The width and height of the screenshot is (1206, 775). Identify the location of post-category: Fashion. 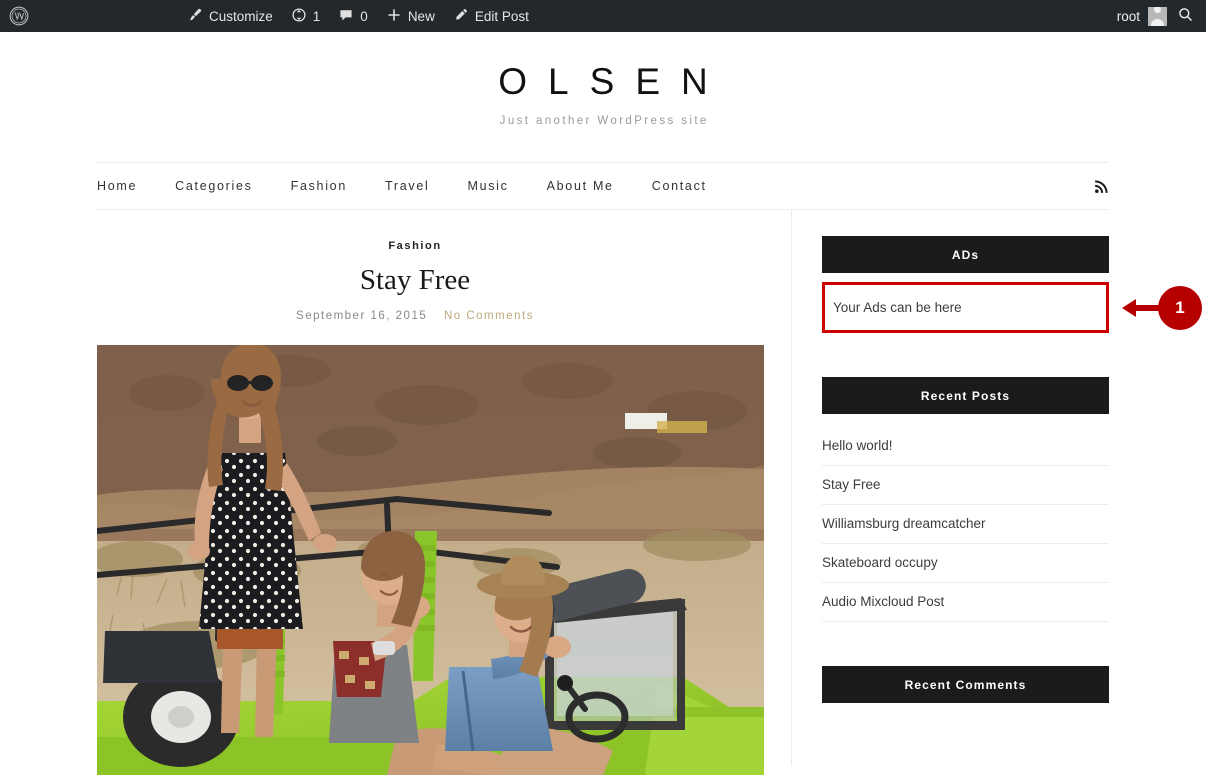
(415, 246).